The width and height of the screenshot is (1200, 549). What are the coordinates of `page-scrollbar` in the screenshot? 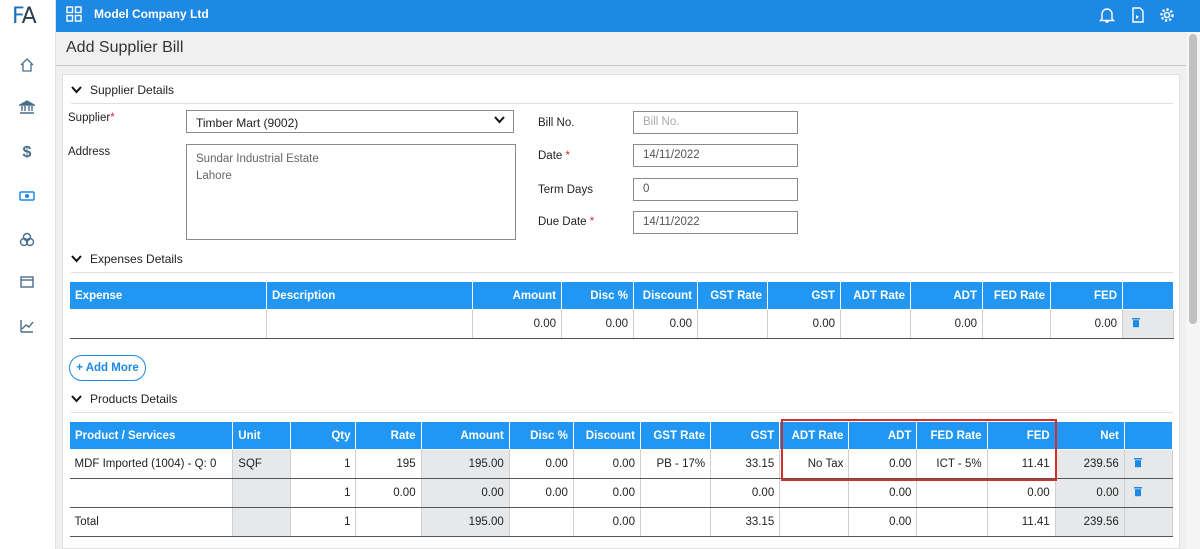 It's located at (1193, 290).